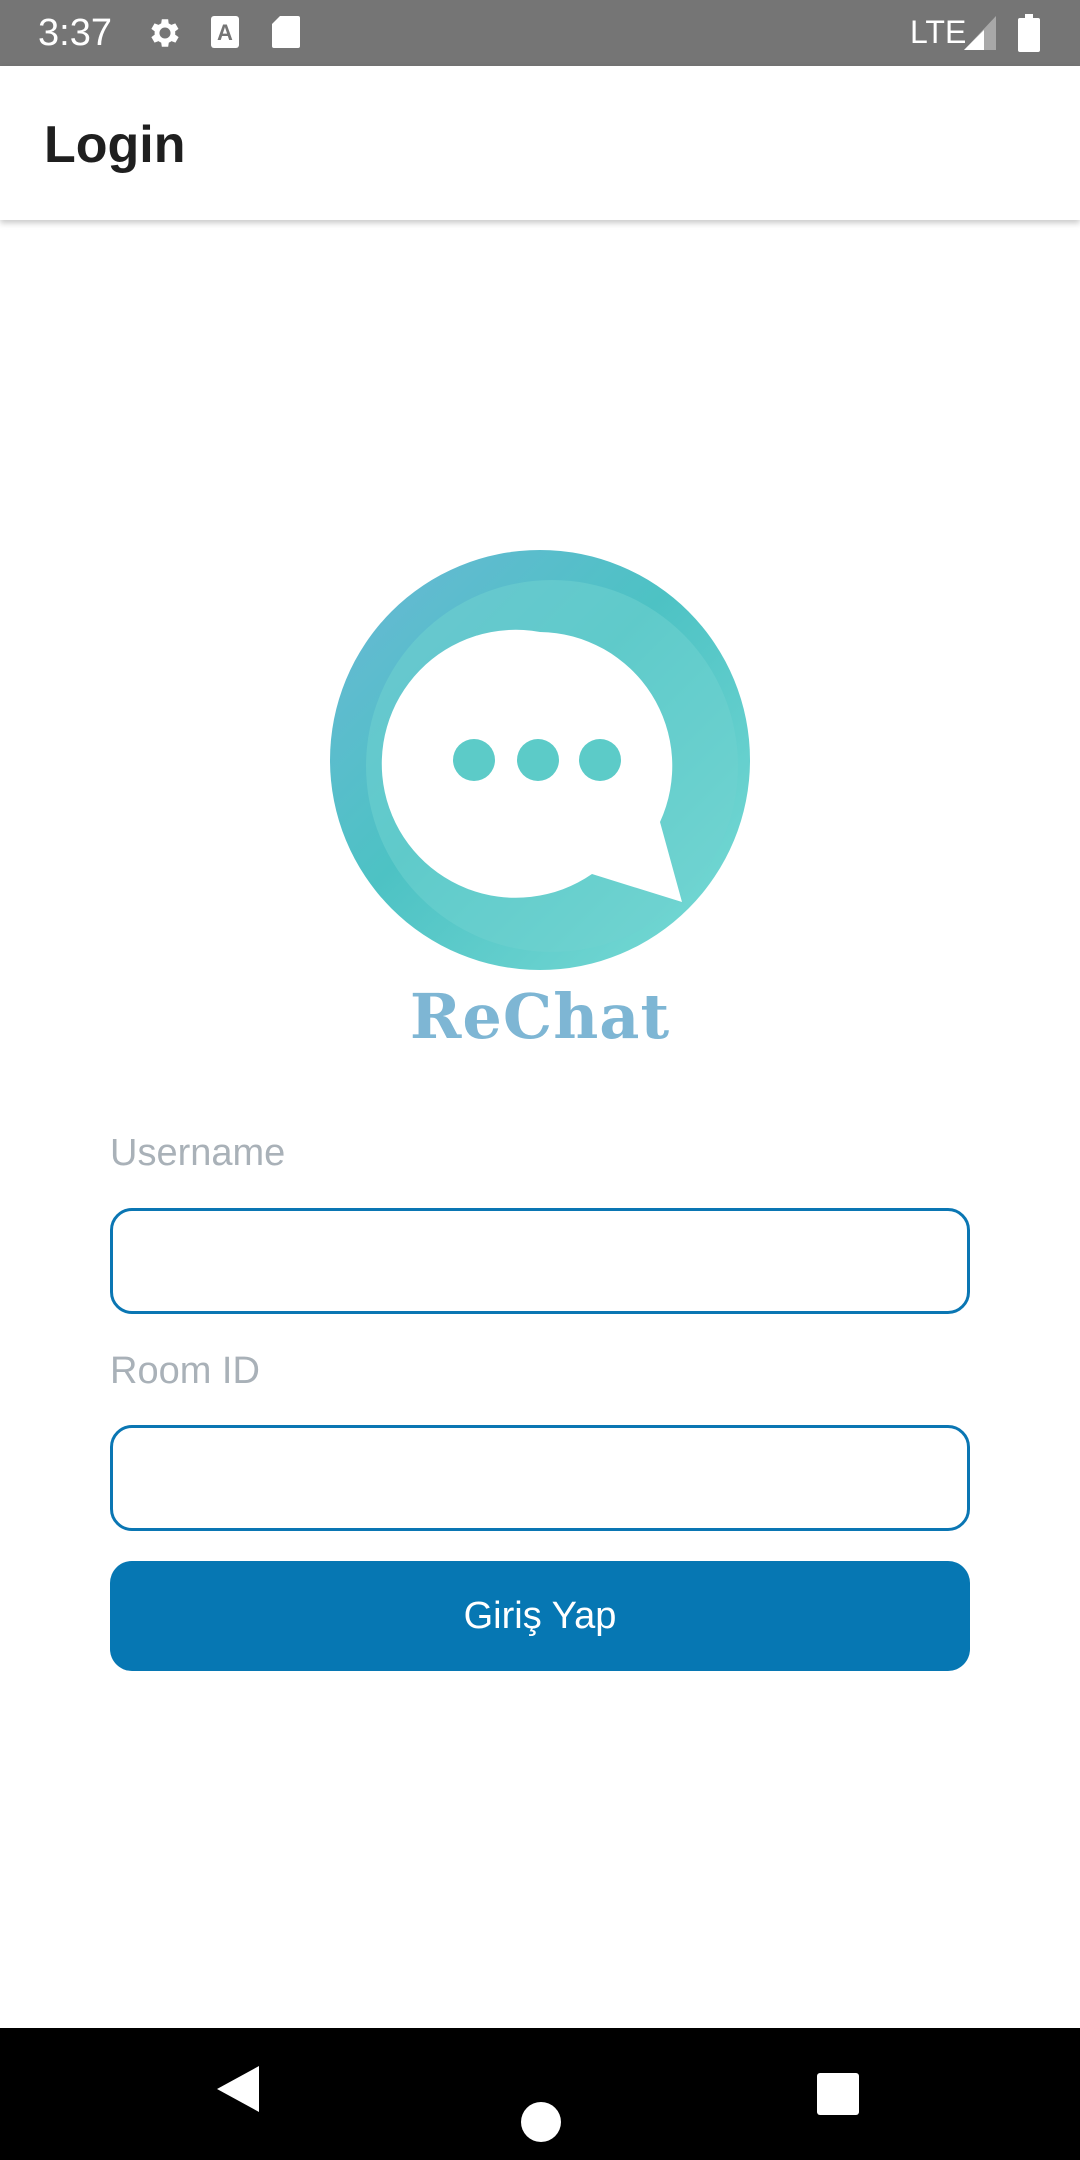  I want to click on rechat-logo, so click(540, 760).